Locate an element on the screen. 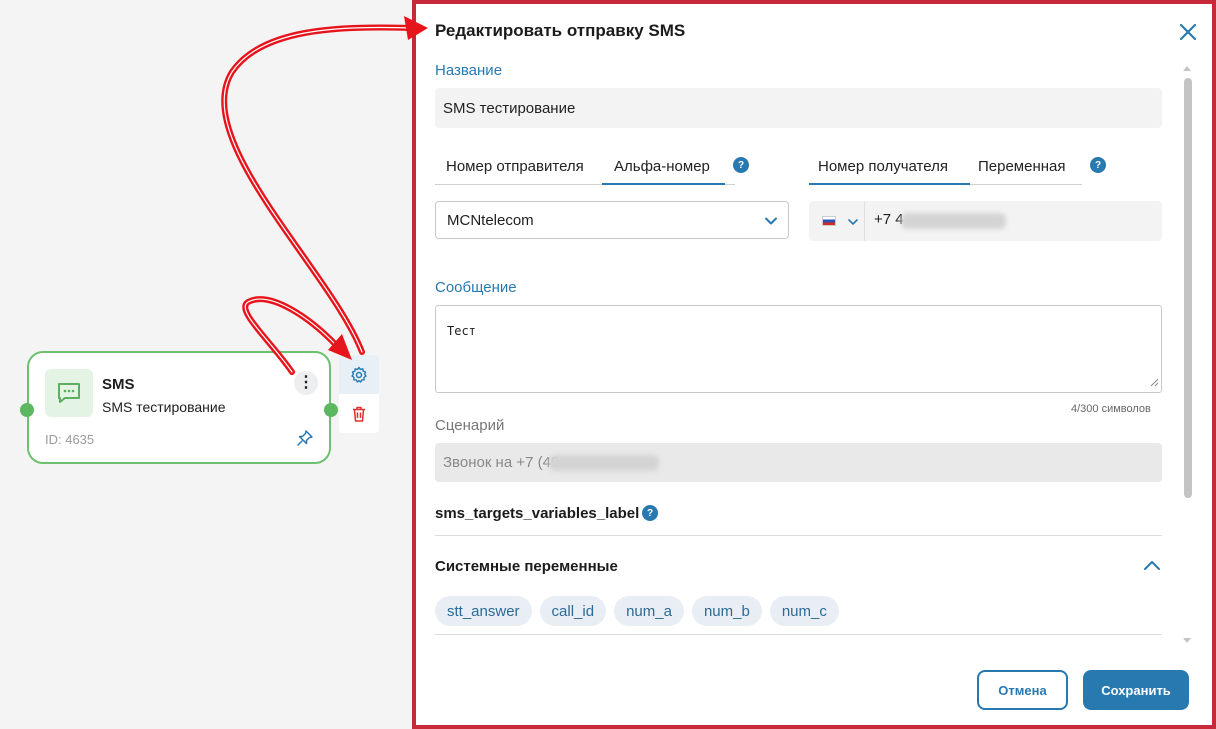 Image resolution: width=1216 pixels, height=729 pixels. recipient-phone-field: +7 4 is located at coordinates (985, 221).